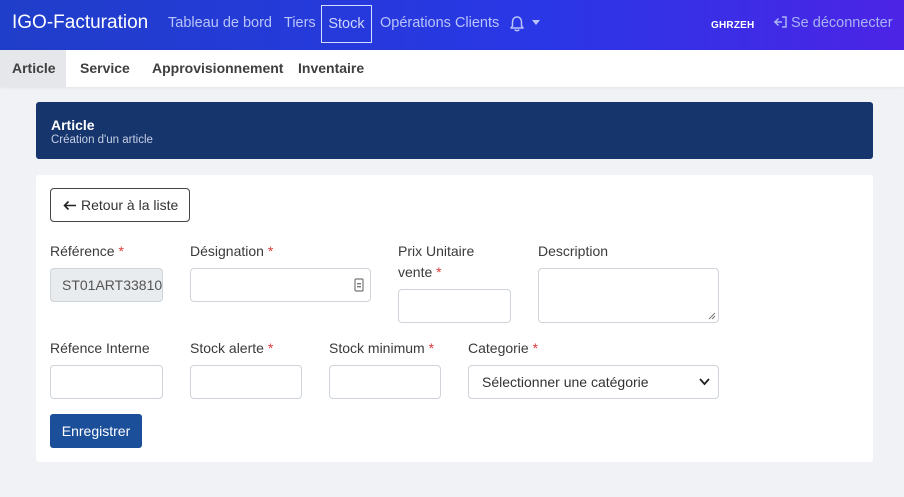  Describe the element at coordinates (106, 285) in the screenshot. I see `reference-input: ST01ART33810` at that location.